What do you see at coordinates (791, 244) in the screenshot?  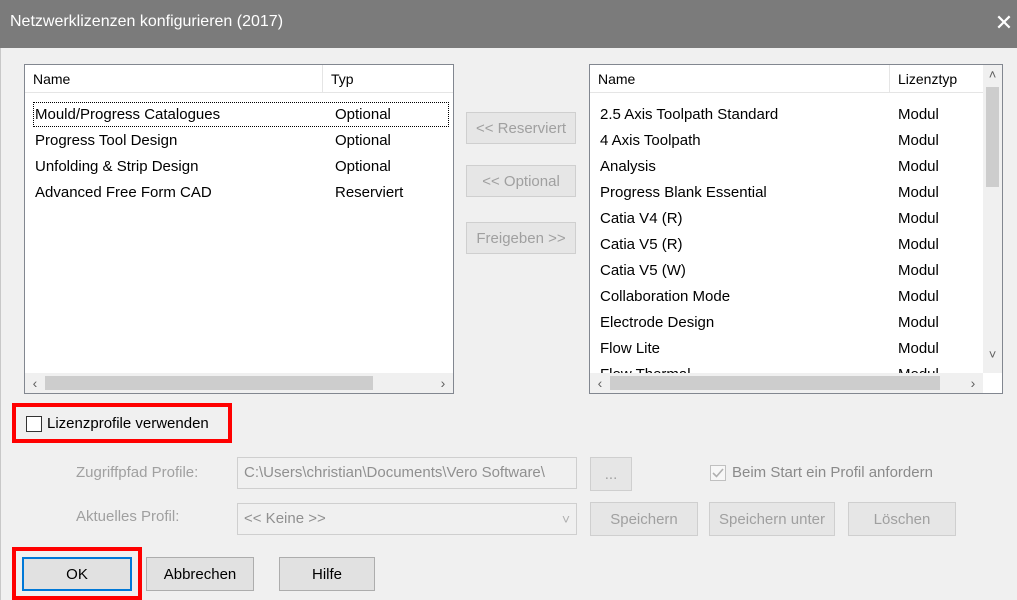 I see `list-item: Catia V5 (R) Modul` at bounding box center [791, 244].